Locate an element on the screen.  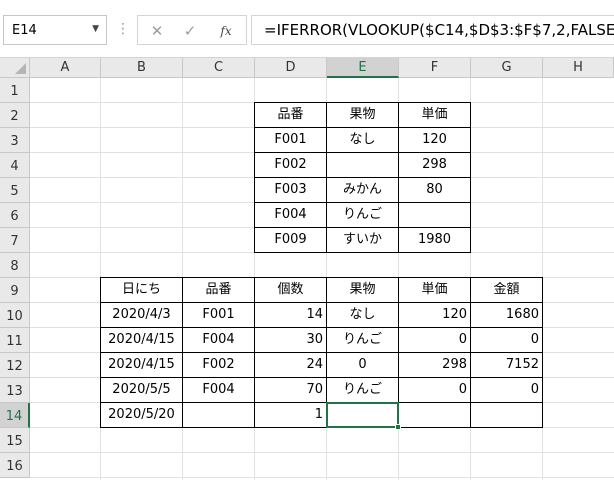
name-box: E14 ▼ is located at coordinates (55, 30).